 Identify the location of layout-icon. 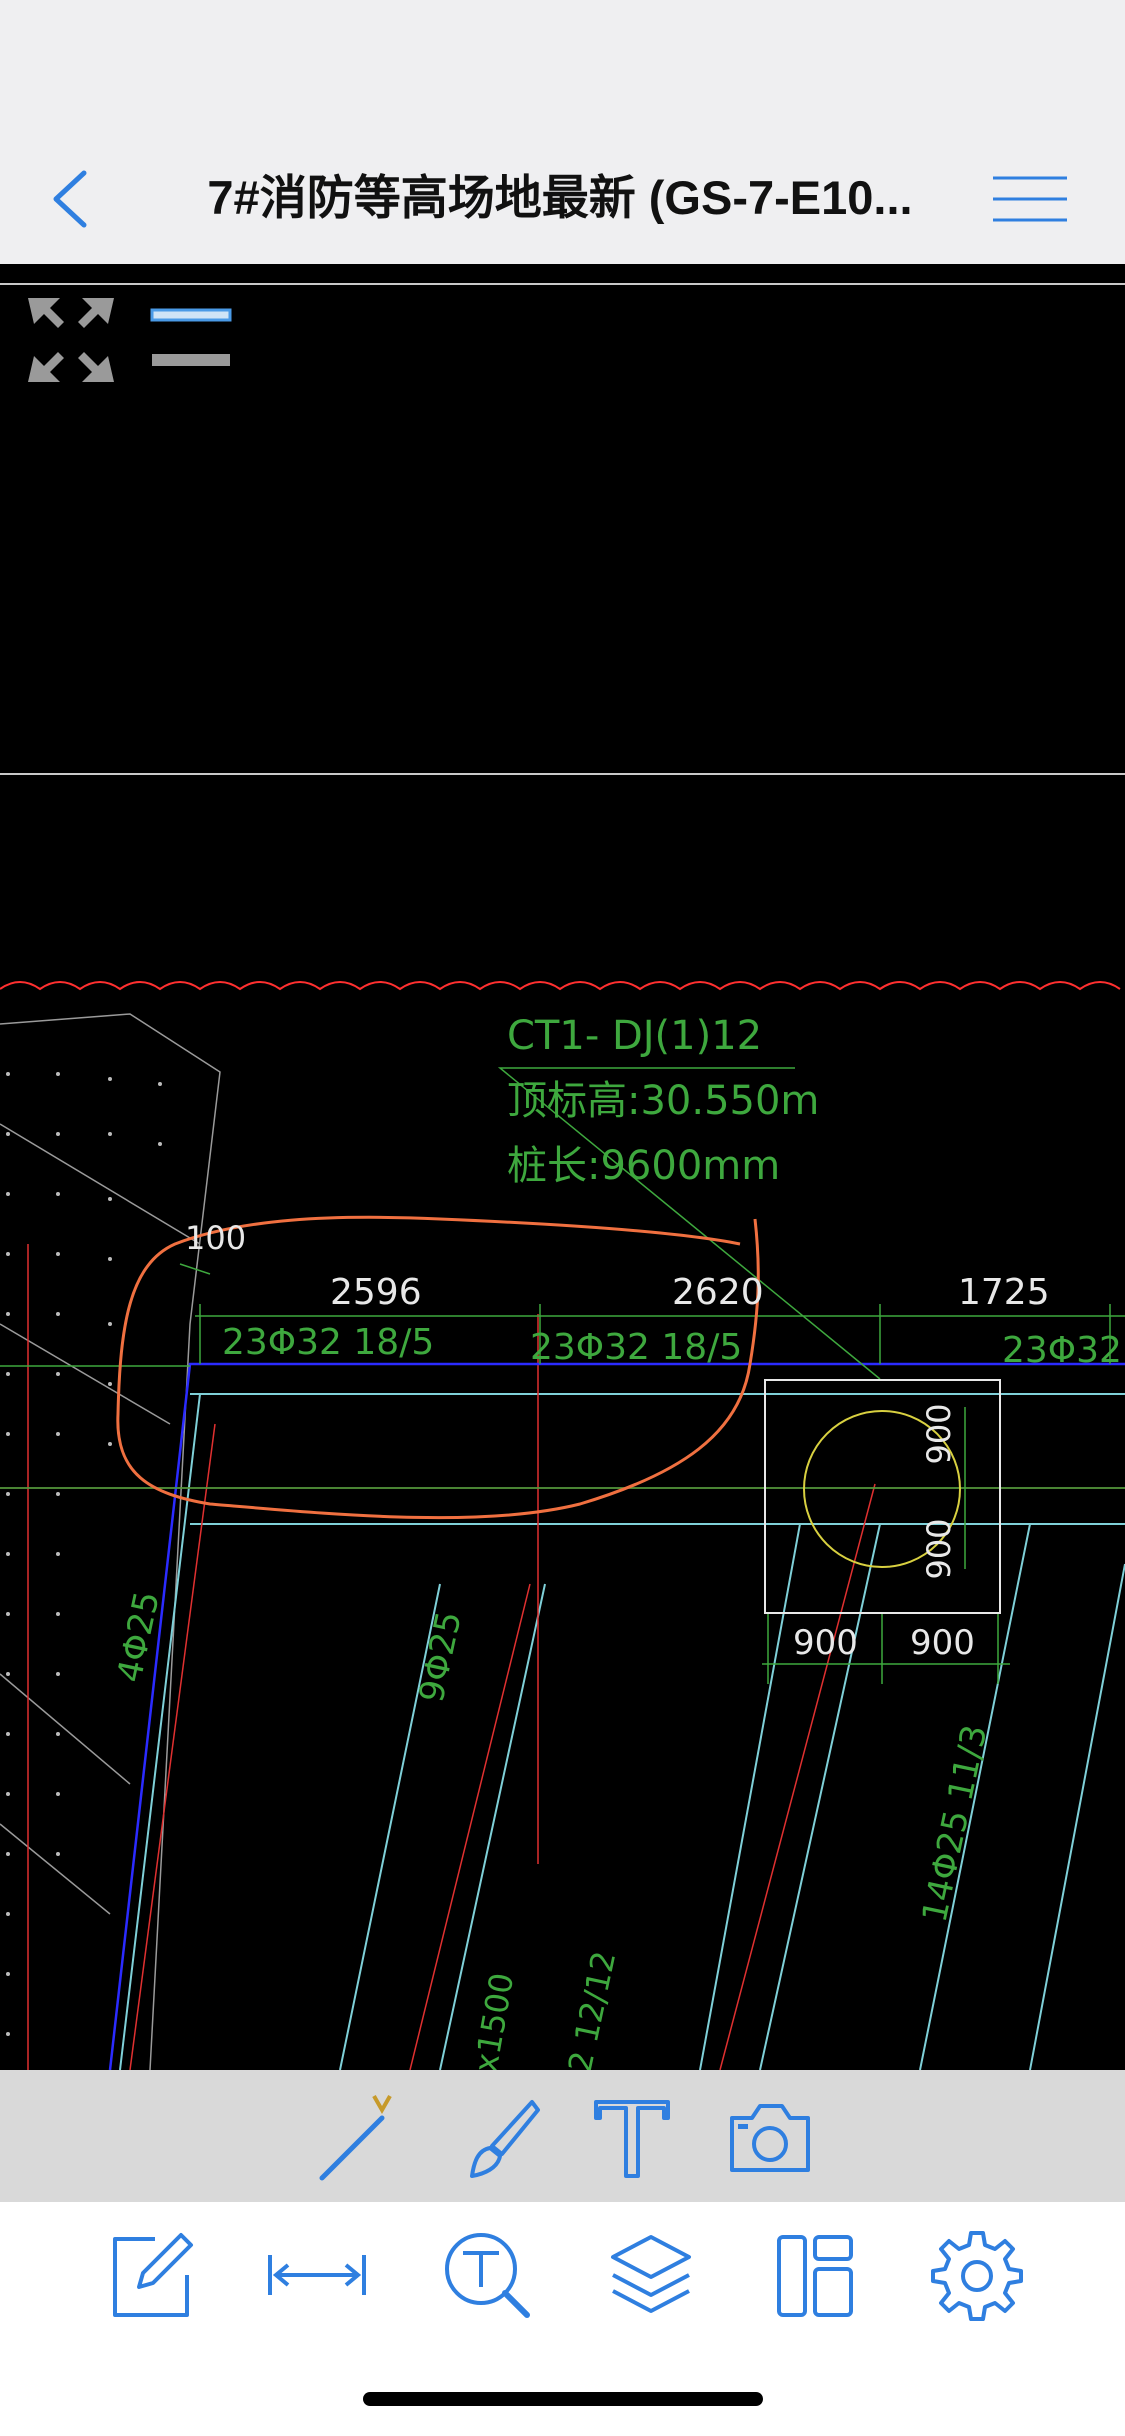
(815, 2276).